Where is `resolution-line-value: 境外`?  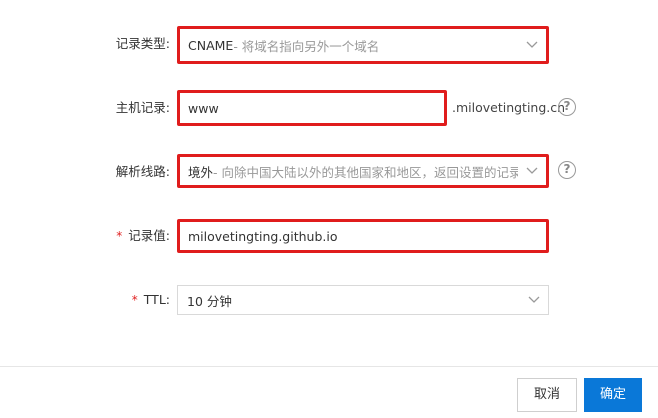
resolution-line-value: 境外 is located at coordinates (201, 172).